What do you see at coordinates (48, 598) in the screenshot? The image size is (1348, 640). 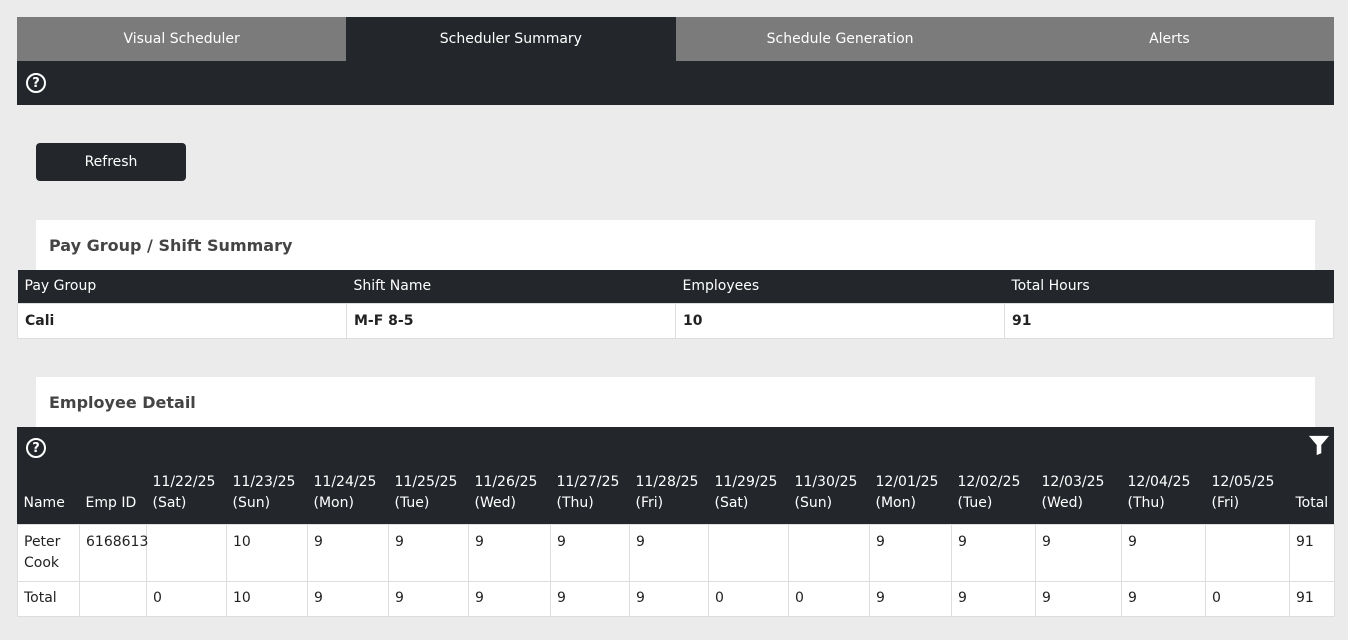 I see `table-cell: Total` at bounding box center [48, 598].